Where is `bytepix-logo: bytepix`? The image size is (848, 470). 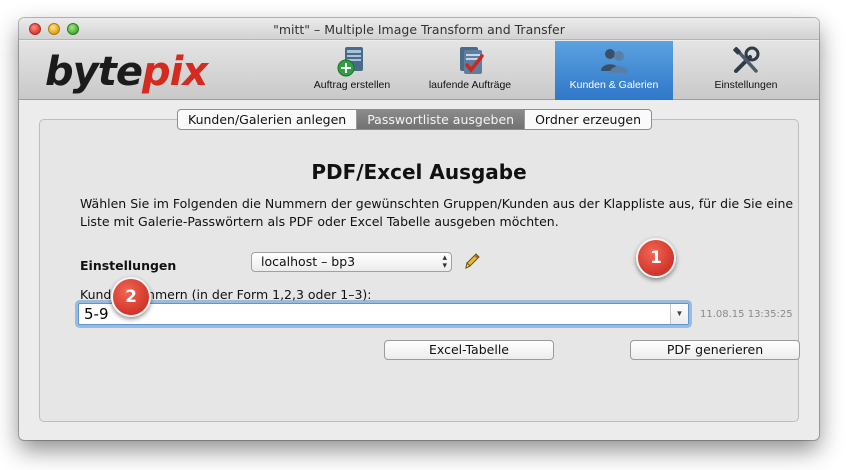
bytepix-logo: bytepix is located at coordinates (126, 72).